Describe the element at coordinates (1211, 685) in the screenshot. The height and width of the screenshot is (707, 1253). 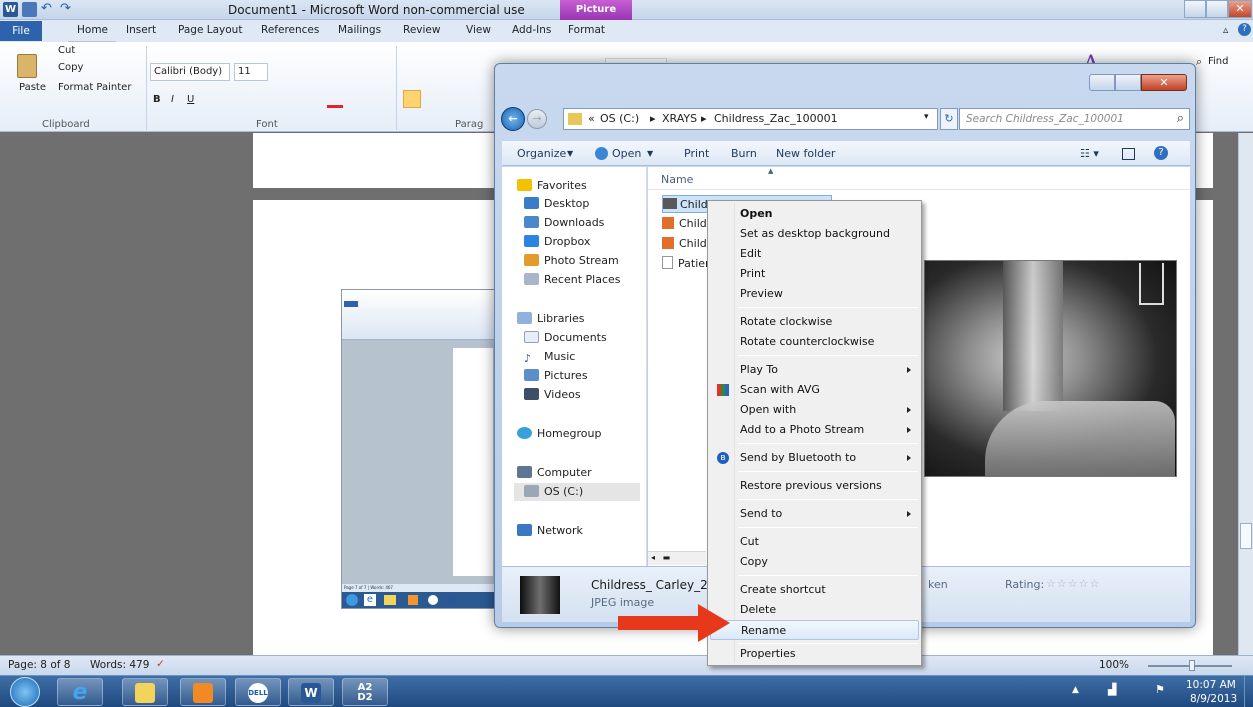
I see `clock-time: 10:07 AM` at that location.